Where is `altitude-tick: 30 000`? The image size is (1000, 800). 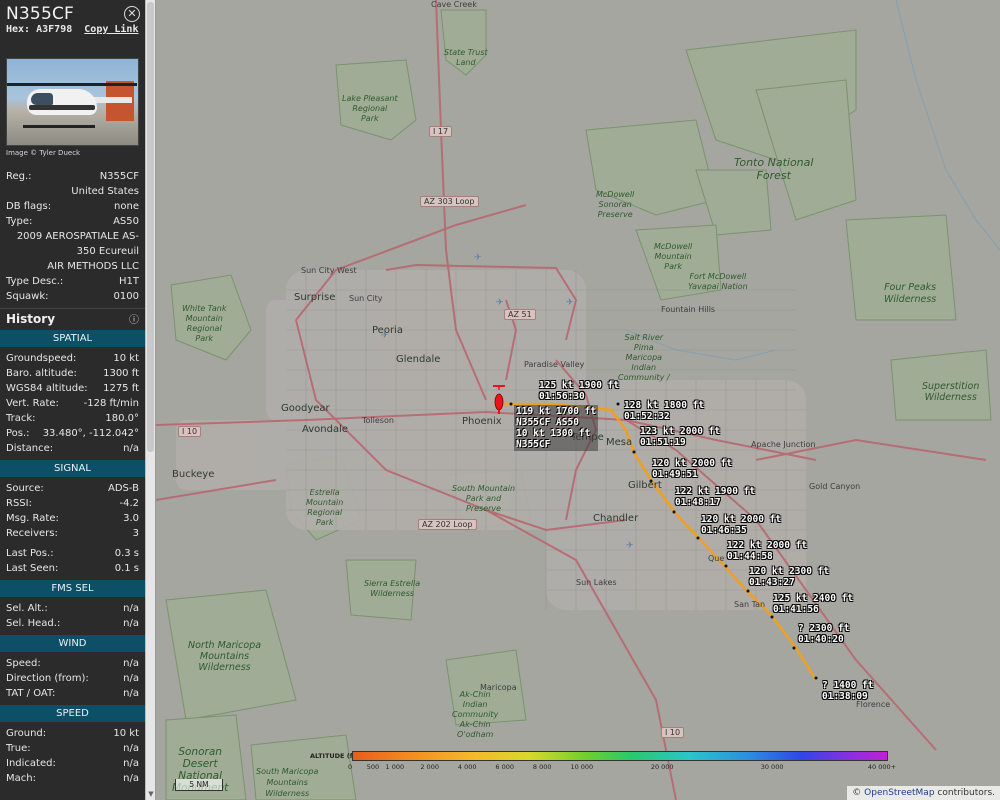
altitude-tick: 30 000 is located at coordinates (772, 767).